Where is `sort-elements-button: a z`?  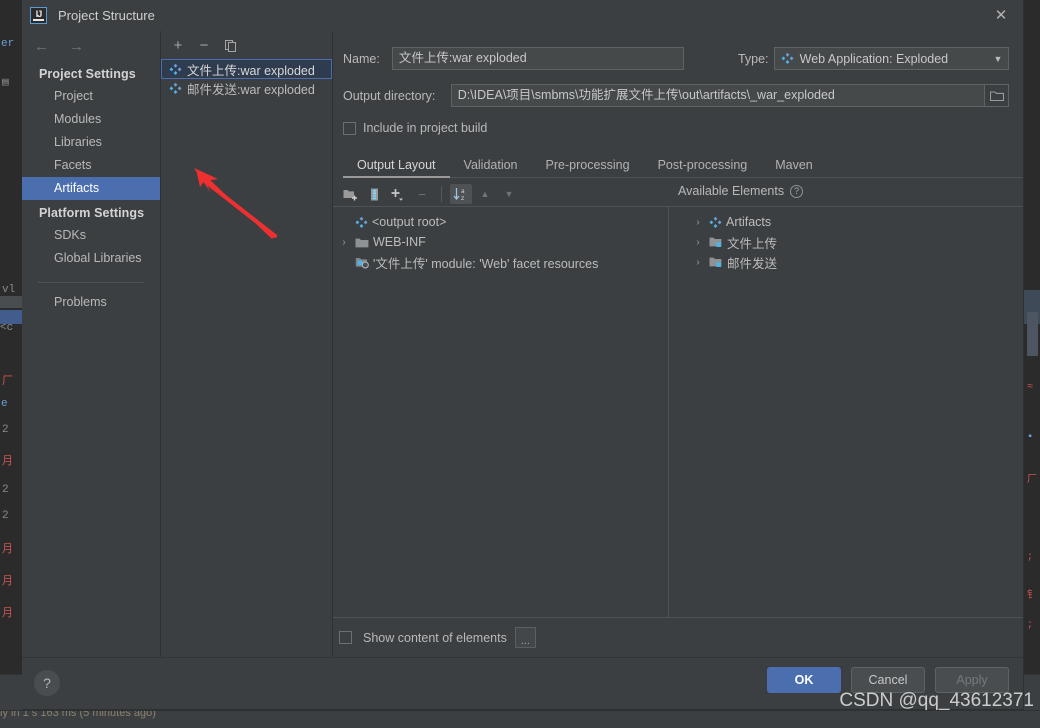
sort-elements-button: a z is located at coordinates (461, 194).